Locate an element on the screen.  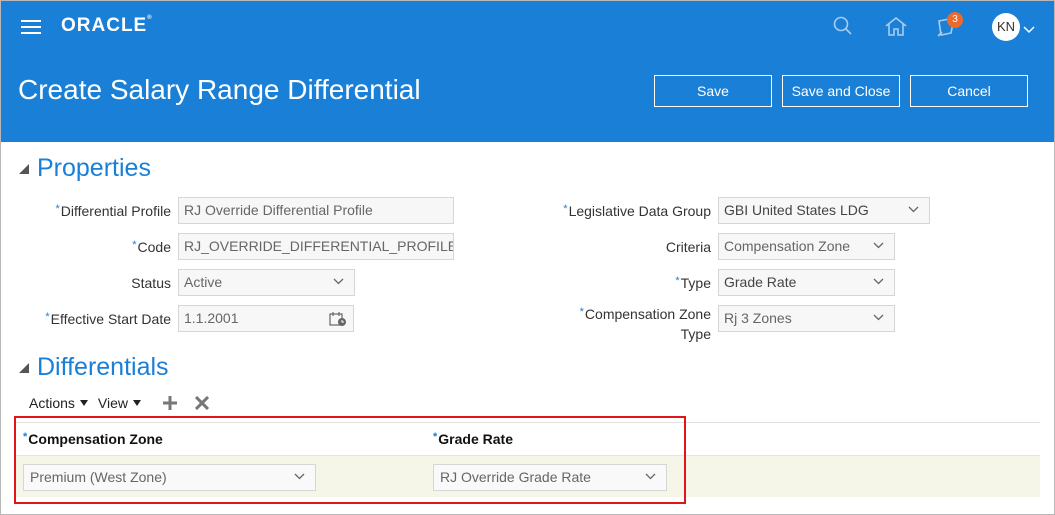
add-icon is located at coordinates (170, 403).